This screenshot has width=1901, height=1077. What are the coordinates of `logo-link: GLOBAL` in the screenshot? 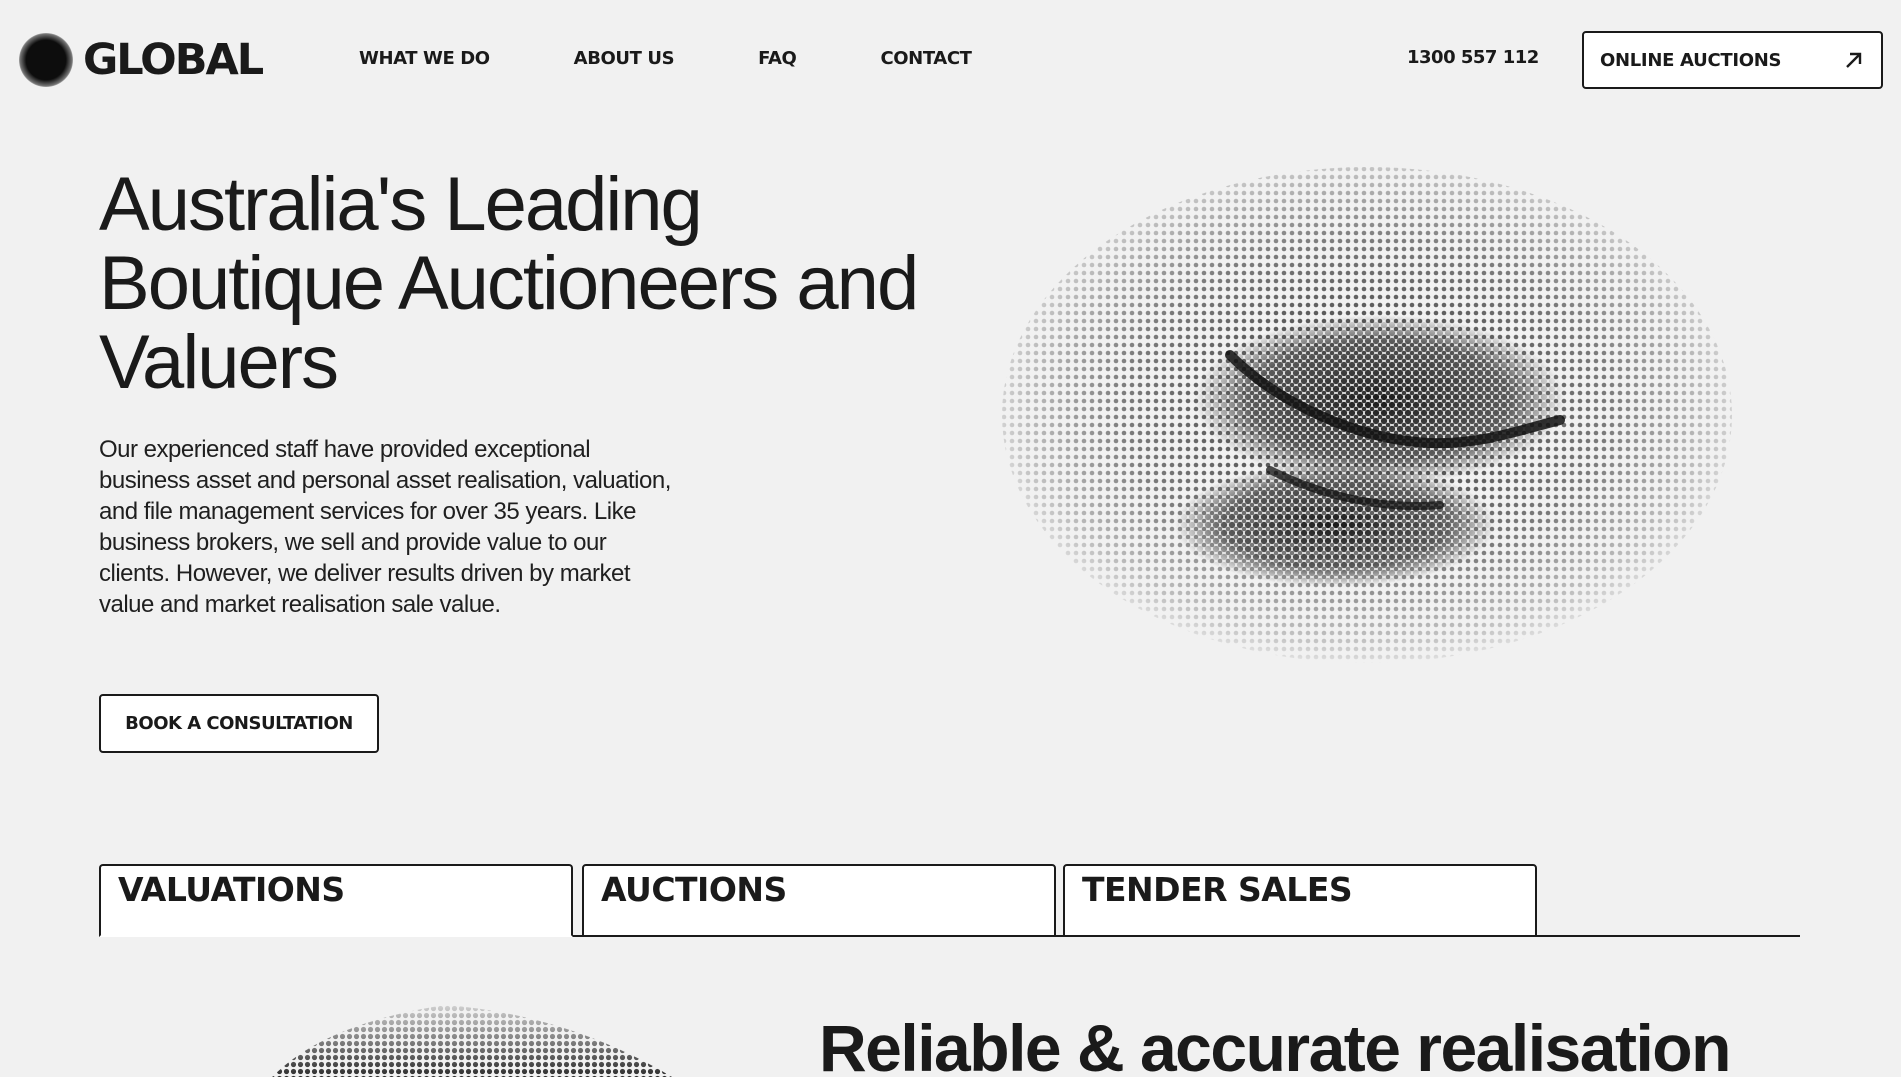 It's located at (141, 60).